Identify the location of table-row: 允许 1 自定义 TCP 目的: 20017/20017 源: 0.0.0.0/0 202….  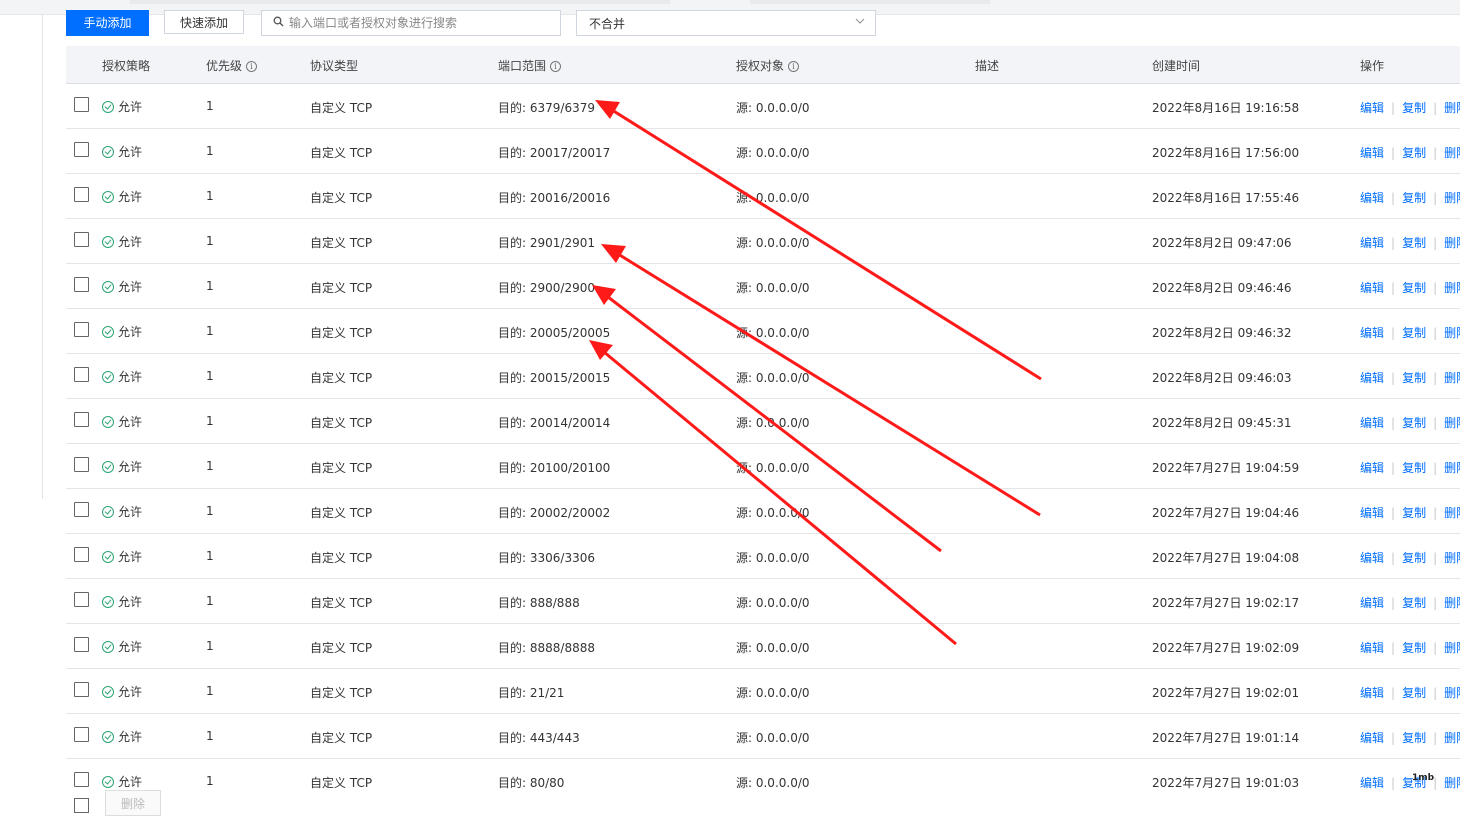
(763, 151).